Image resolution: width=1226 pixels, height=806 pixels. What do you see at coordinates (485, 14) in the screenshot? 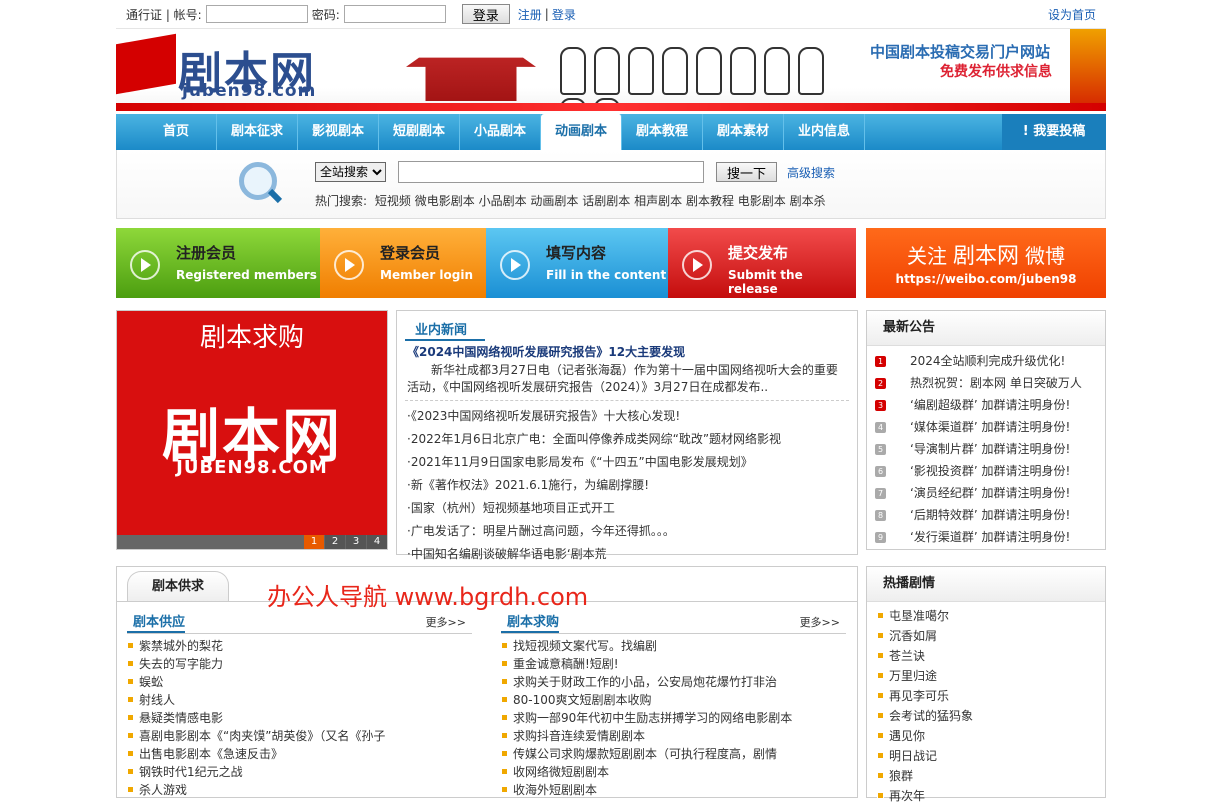
I see `login-button: 登录` at bounding box center [485, 14].